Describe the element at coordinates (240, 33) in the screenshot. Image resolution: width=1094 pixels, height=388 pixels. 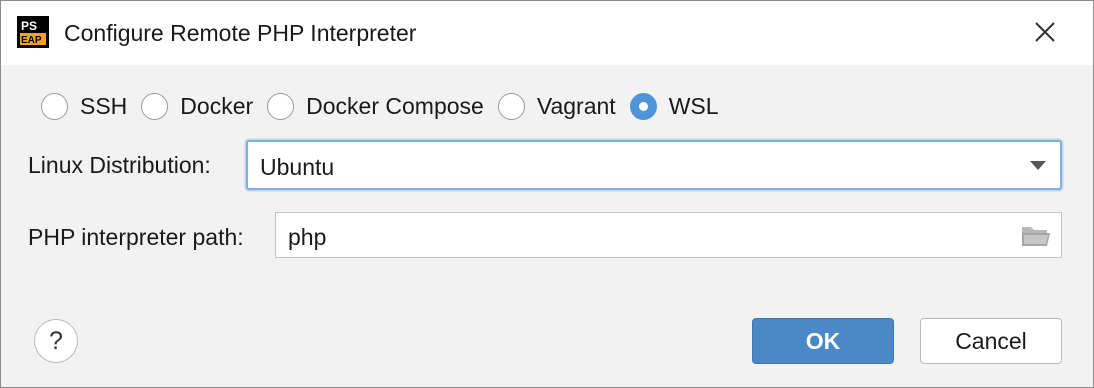
I see `dialog-title: Configure Remote PHP Interpreter` at that location.